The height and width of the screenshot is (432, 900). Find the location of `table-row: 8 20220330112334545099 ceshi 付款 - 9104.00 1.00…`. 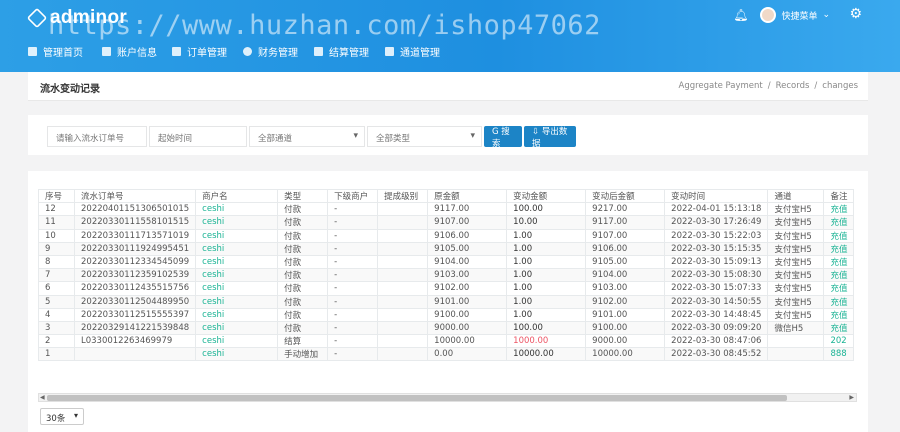

table-row: 8 20220330112334545099 ceshi 付款 - 9104.00 1.00… is located at coordinates (446, 262).